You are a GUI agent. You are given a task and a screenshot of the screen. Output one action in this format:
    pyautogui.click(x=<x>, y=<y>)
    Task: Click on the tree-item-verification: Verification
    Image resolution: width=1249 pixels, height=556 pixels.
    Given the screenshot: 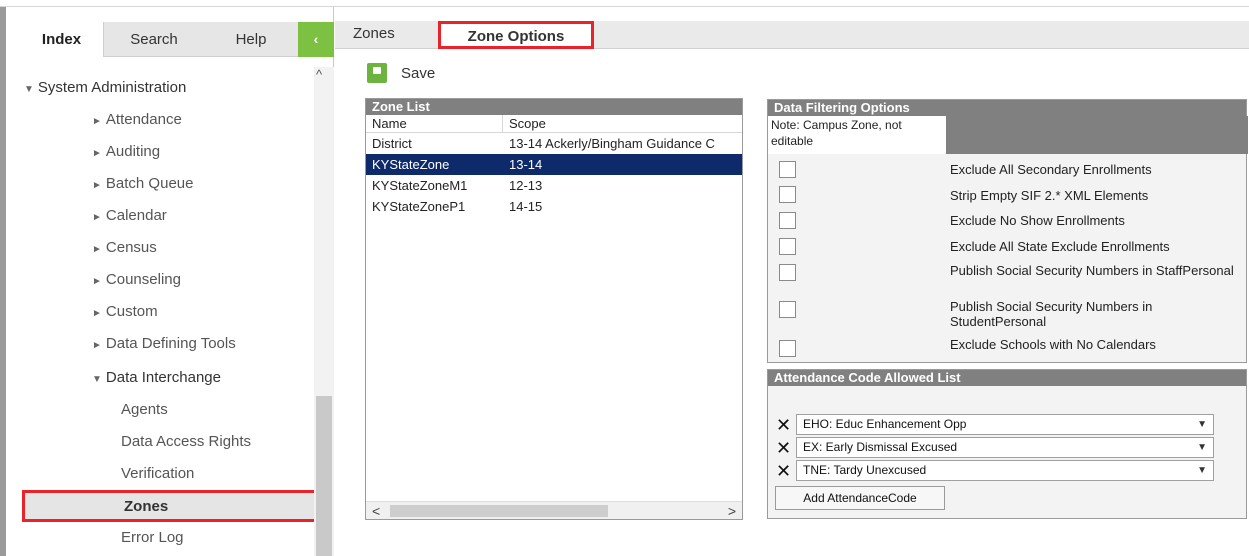 What is the action you would take?
    pyautogui.click(x=157, y=473)
    